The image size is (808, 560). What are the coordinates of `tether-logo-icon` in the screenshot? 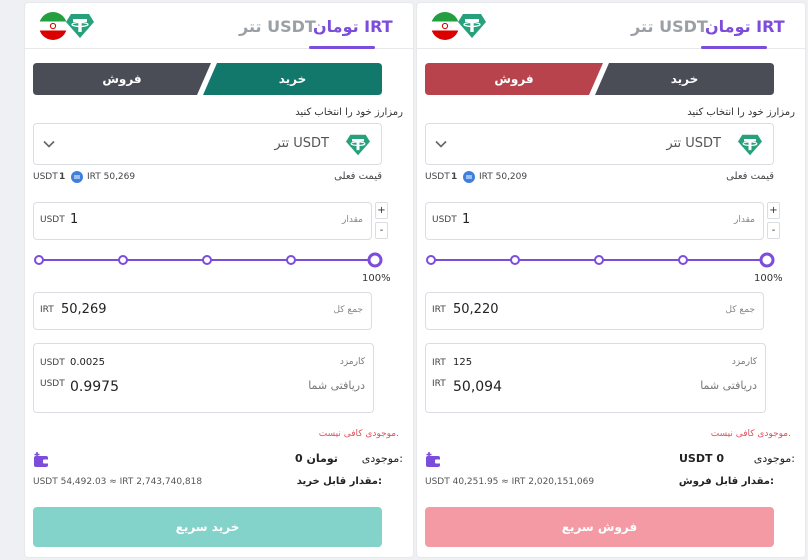 It's located at (80, 26).